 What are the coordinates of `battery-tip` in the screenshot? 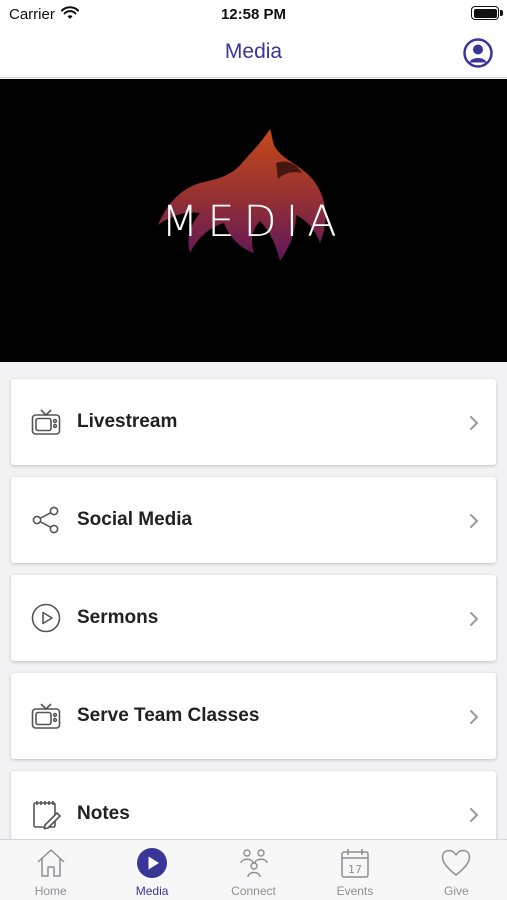 It's located at (501, 13).